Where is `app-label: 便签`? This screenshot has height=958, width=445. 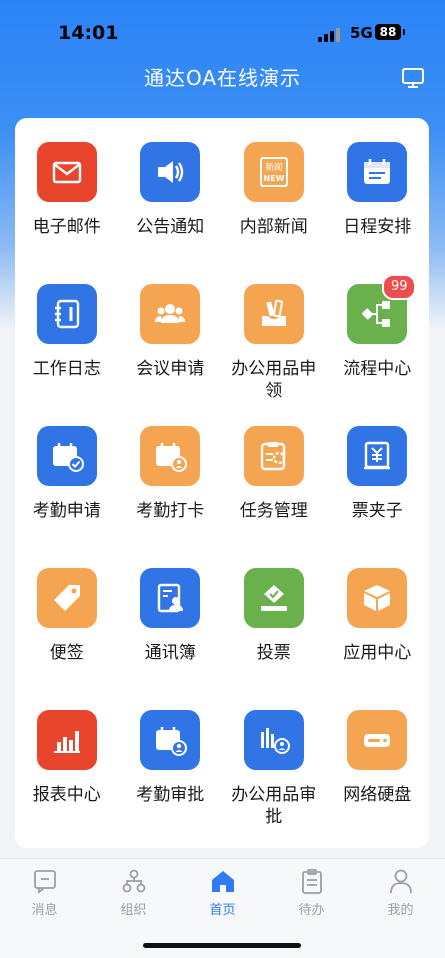
app-label: 便签 is located at coordinates (66, 653).